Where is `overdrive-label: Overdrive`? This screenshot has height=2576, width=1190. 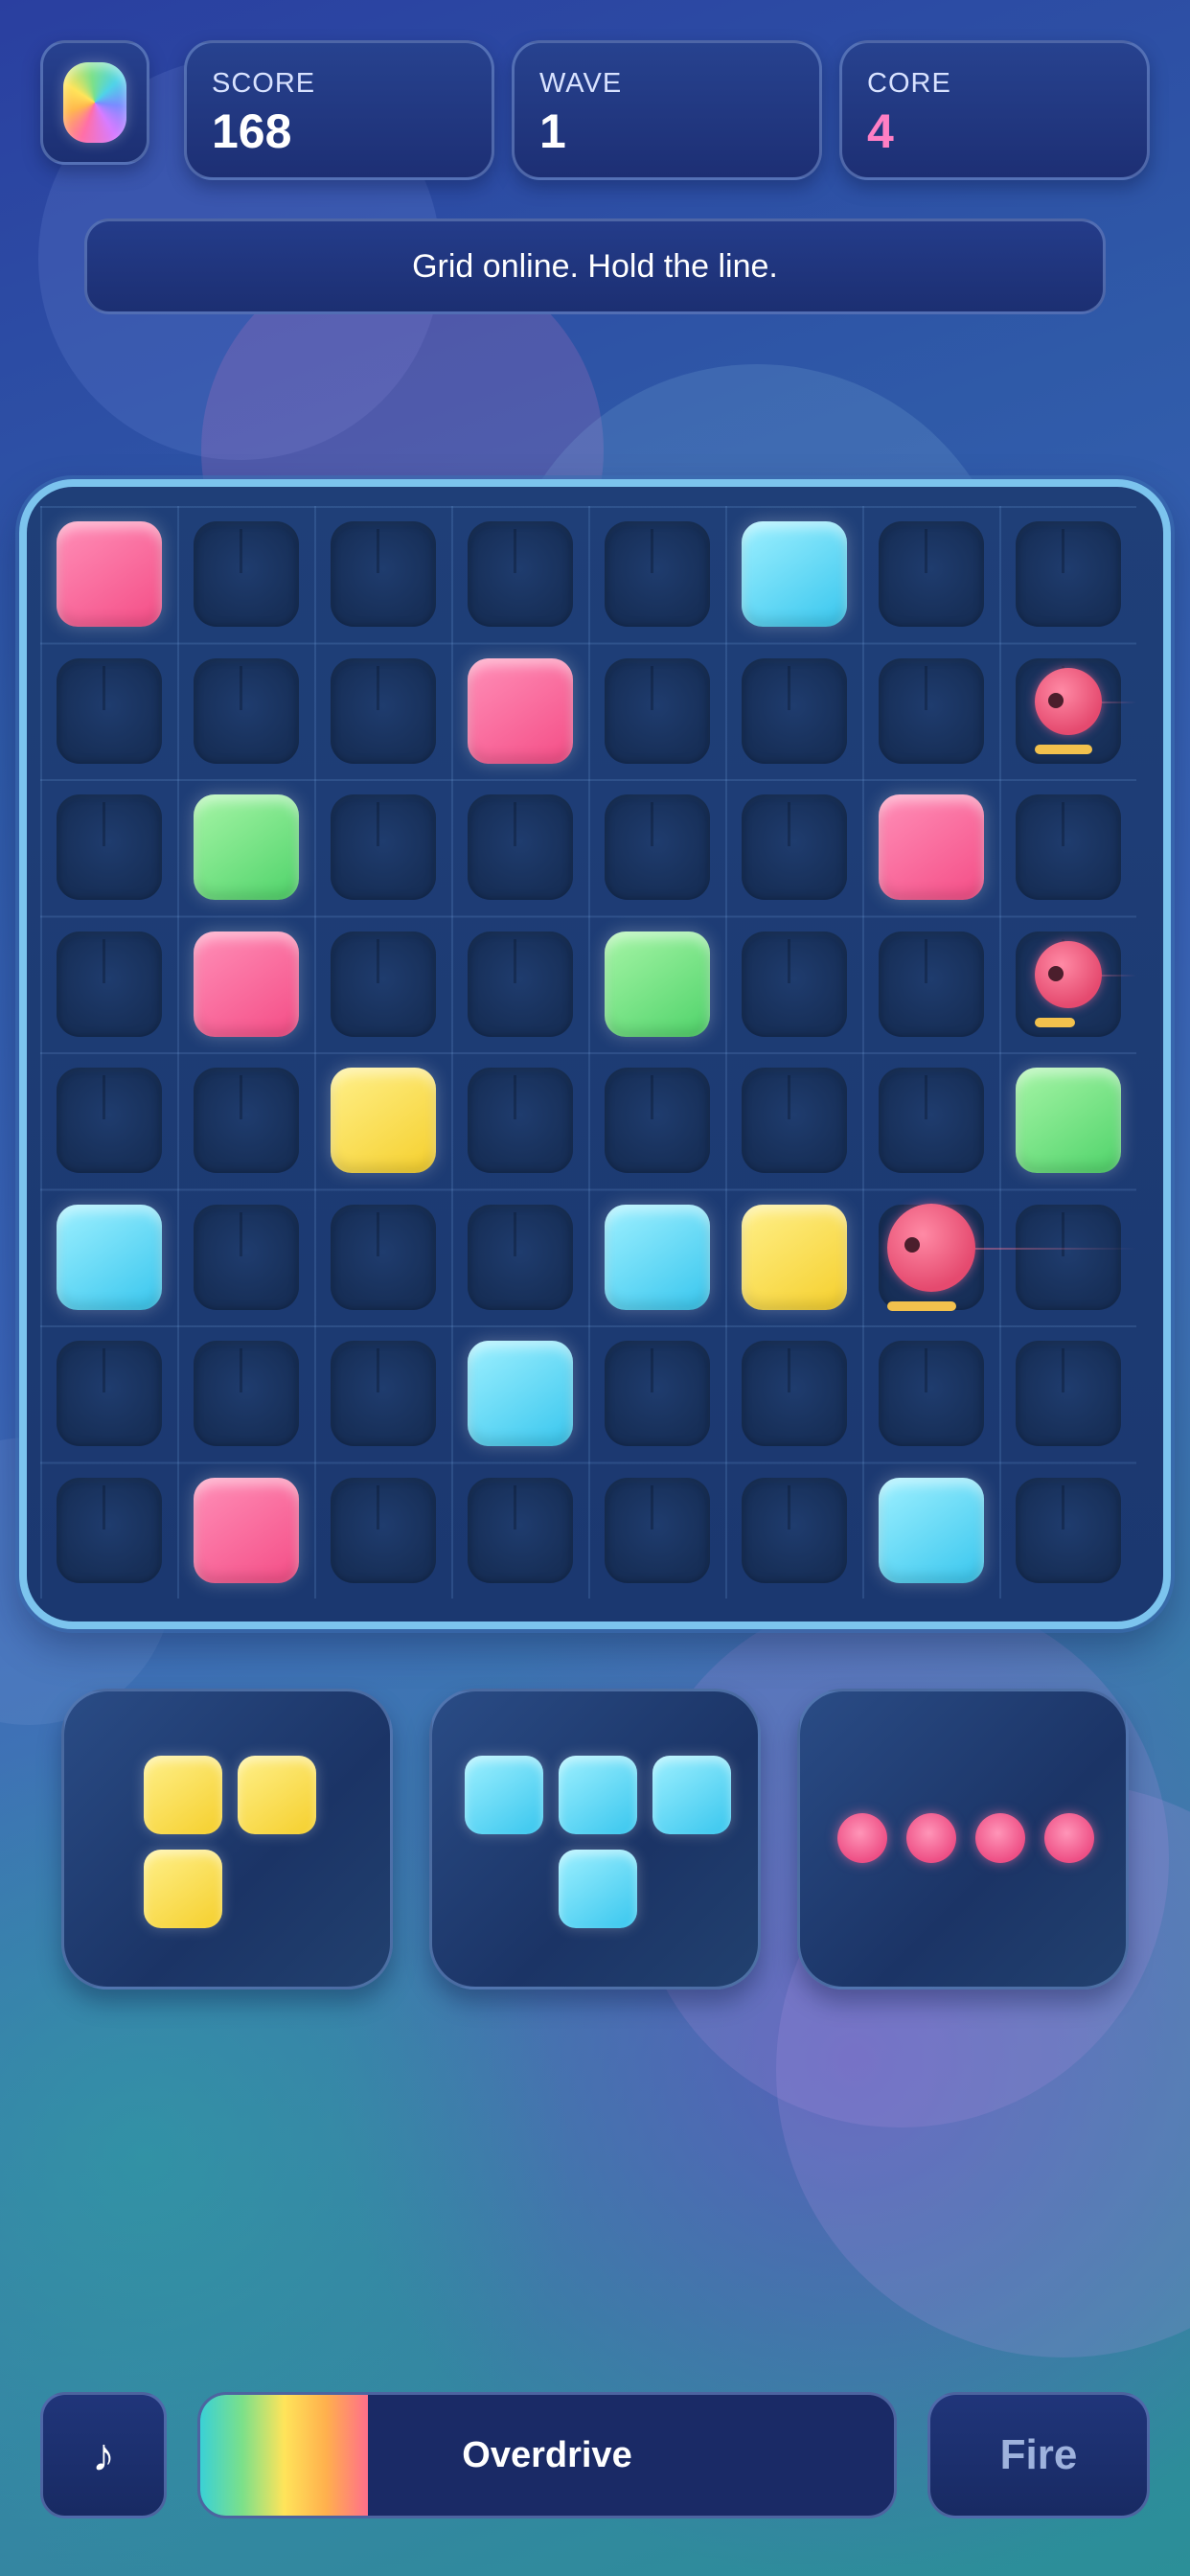
overdrive-label: Overdrive is located at coordinates (547, 2454).